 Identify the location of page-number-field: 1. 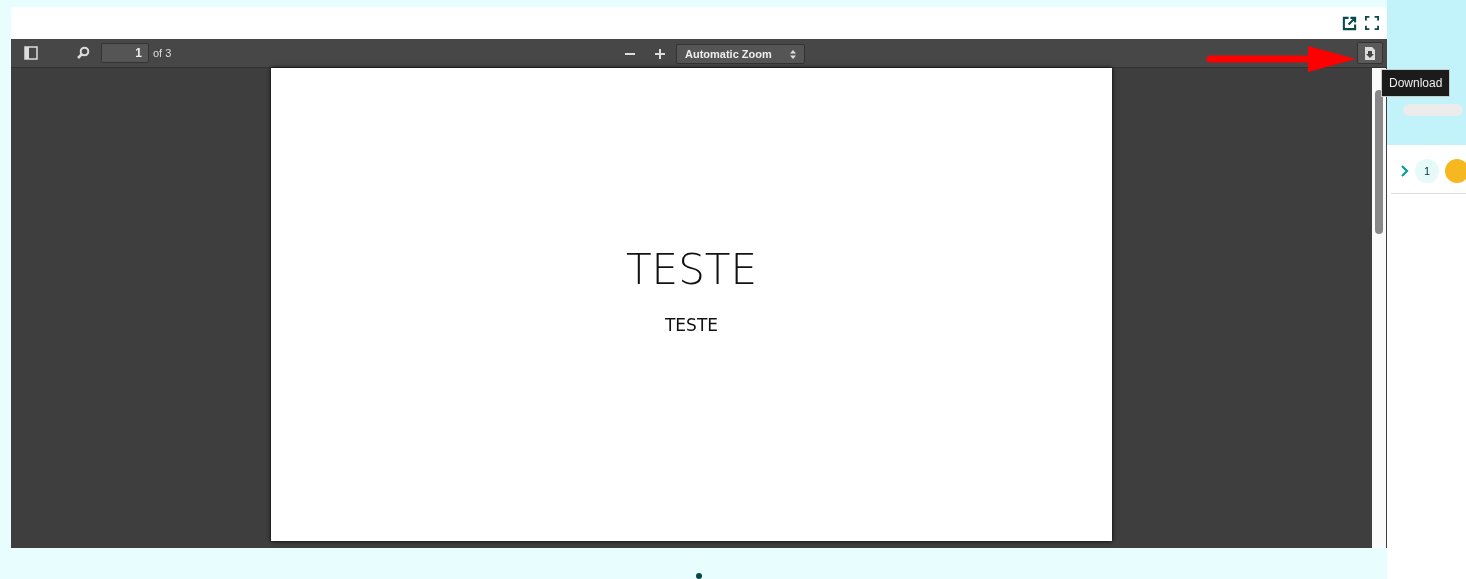
(125, 53).